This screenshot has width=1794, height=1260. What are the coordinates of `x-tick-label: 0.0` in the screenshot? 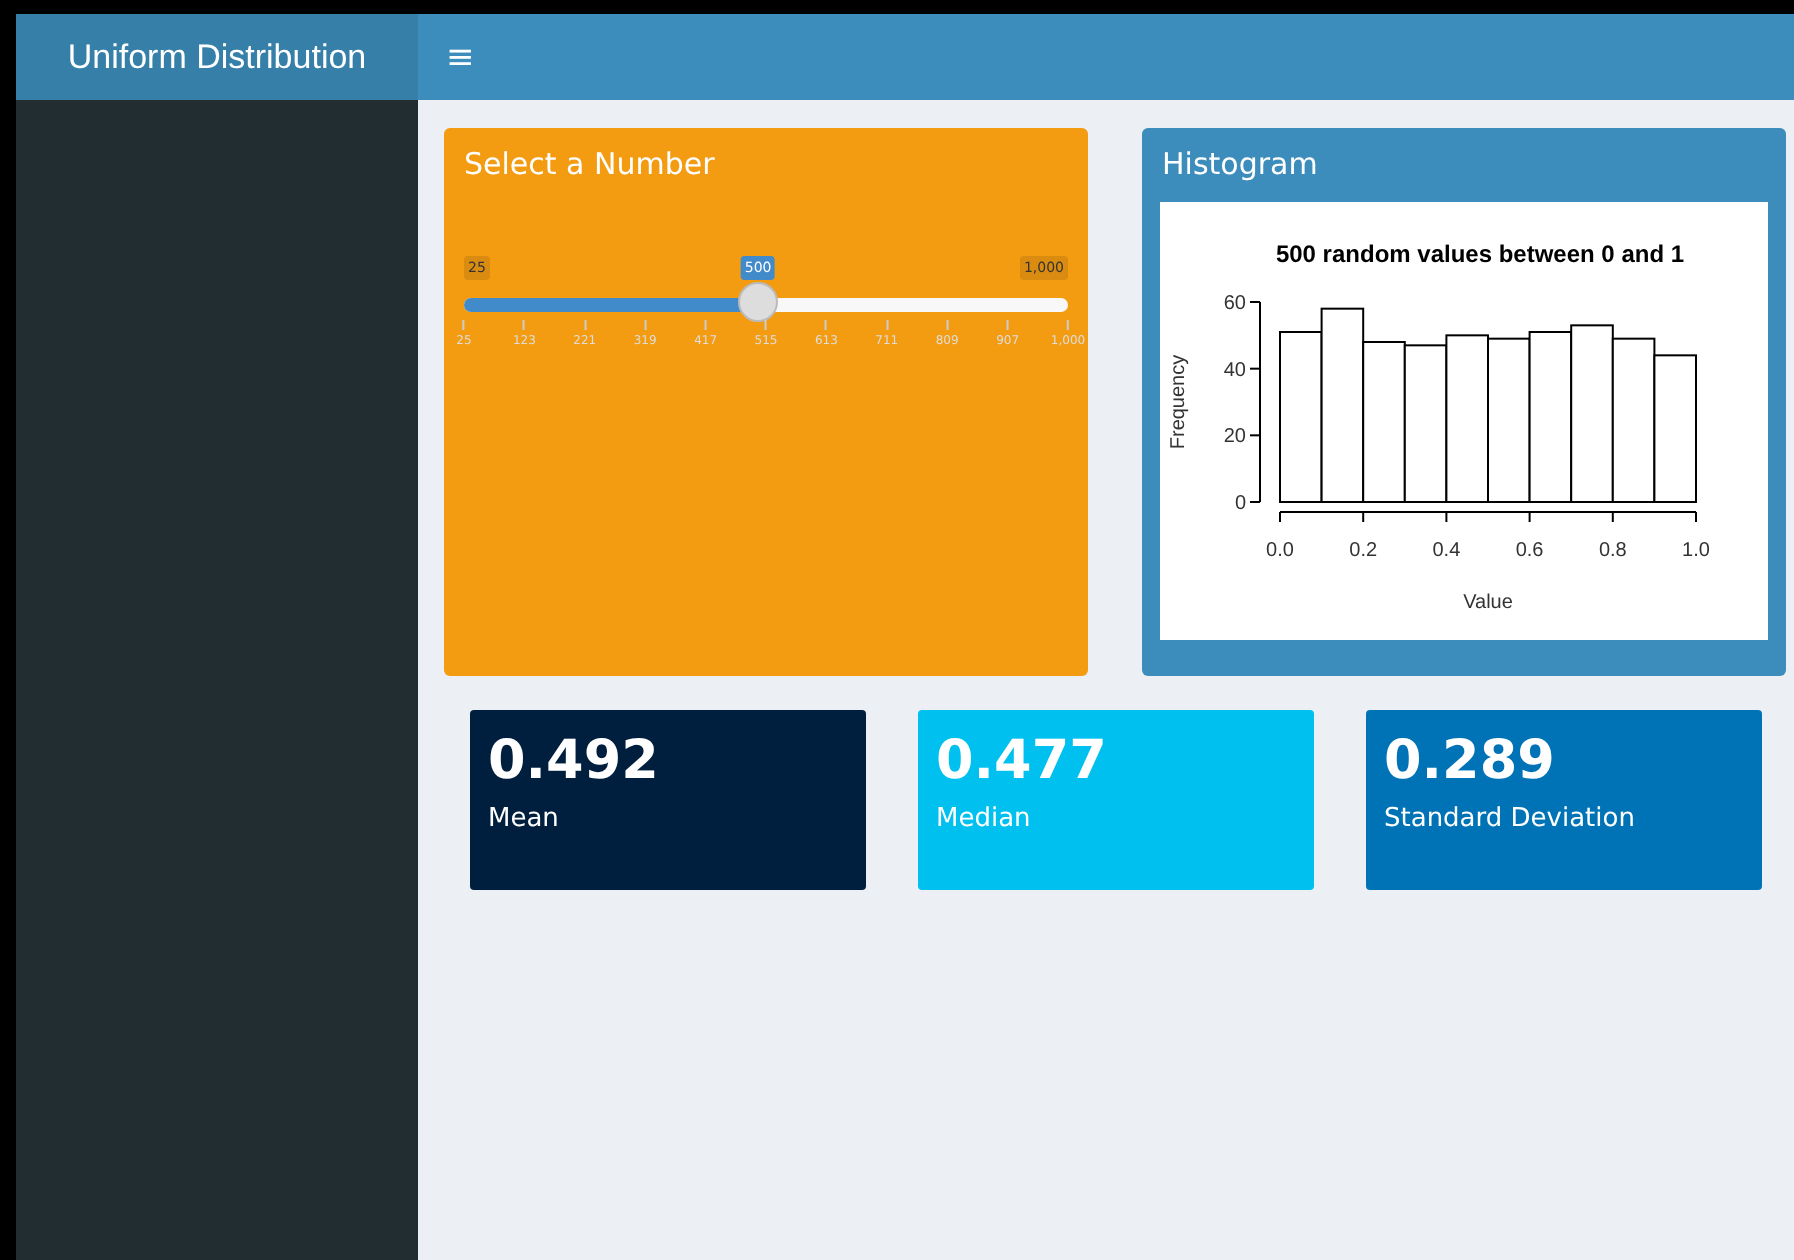 It's located at (1280, 551).